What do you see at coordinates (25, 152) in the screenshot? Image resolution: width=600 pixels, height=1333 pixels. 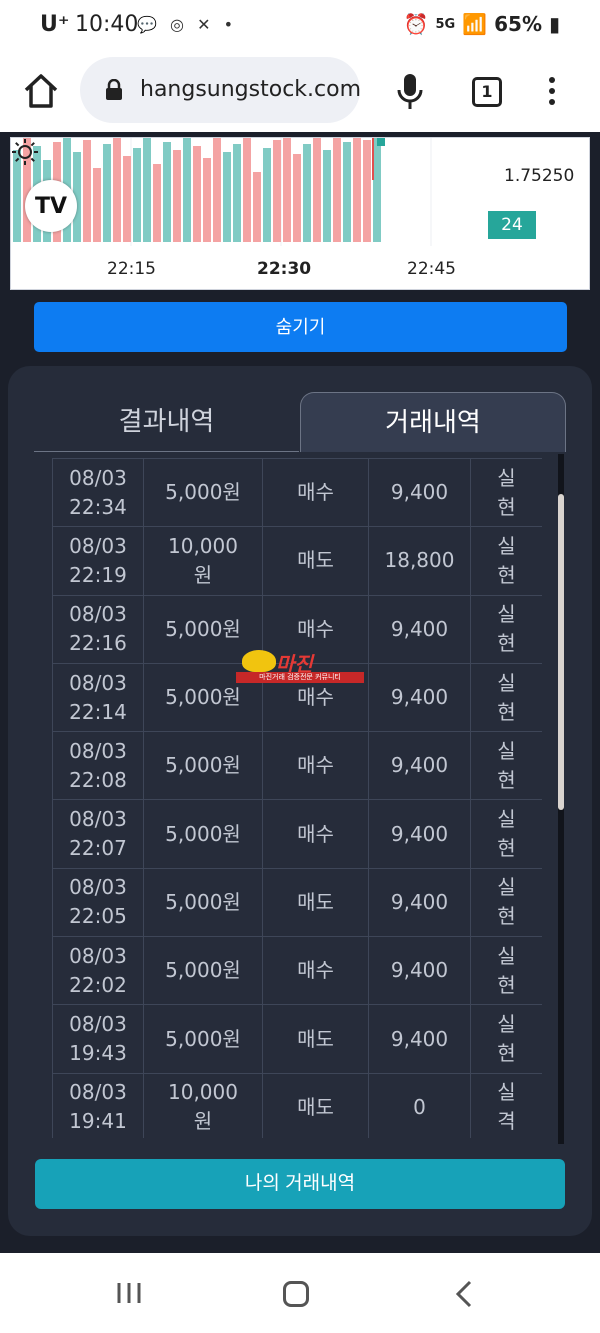 I see `theme-sun-icon` at bounding box center [25, 152].